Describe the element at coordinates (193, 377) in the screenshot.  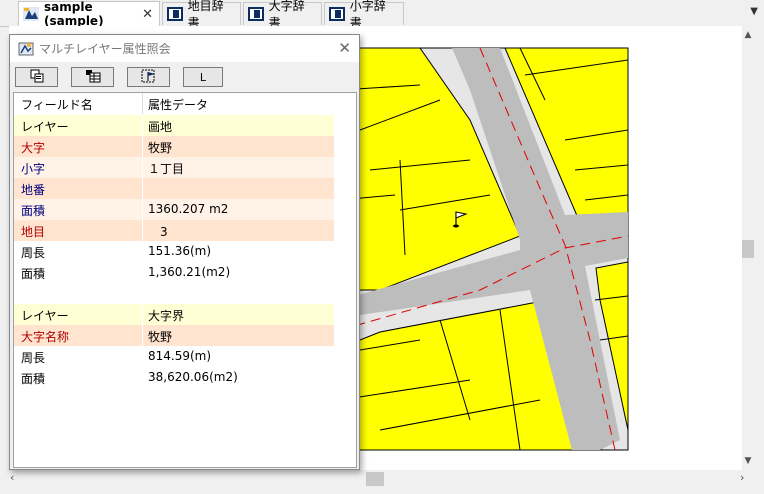
I see `attribute-value-cell: 38,620.06(m2)` at that location.